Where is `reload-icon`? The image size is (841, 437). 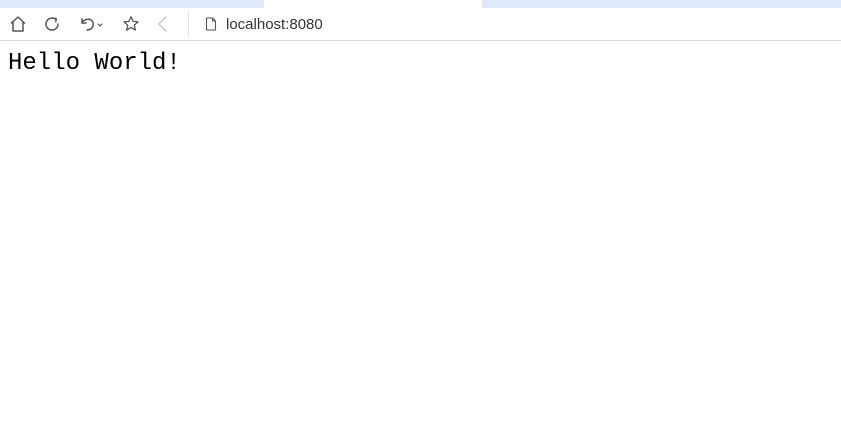 reload-icon is located at coordinates (52, 24).